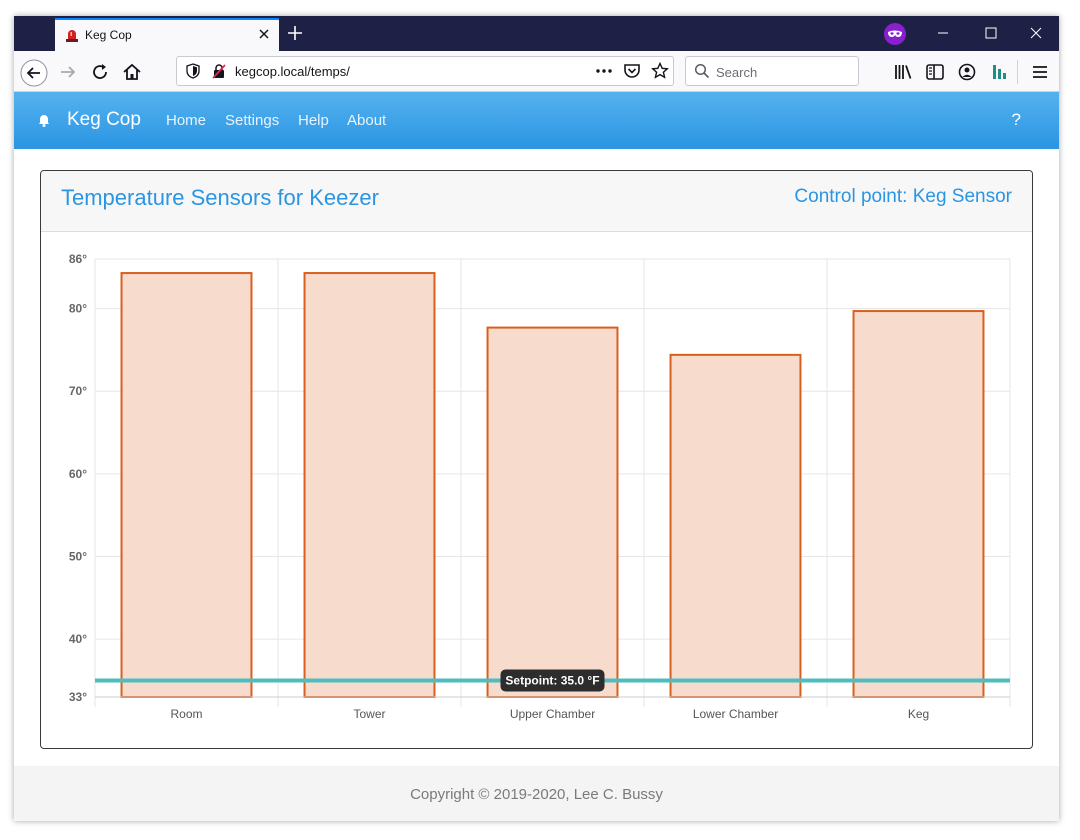 The image size is (1080, 840). What do you see at coordinates (313, 120) in the screenshot?
I see `nav-link-help: Help` at bounding box center [313, 120].